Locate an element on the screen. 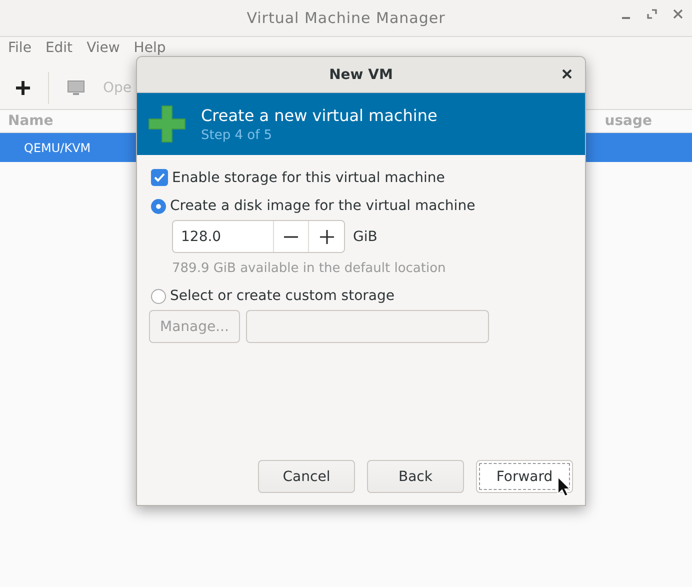 The image size is (692, 587). size-spinbox: 128.0 is located at coordinates (258, 236).